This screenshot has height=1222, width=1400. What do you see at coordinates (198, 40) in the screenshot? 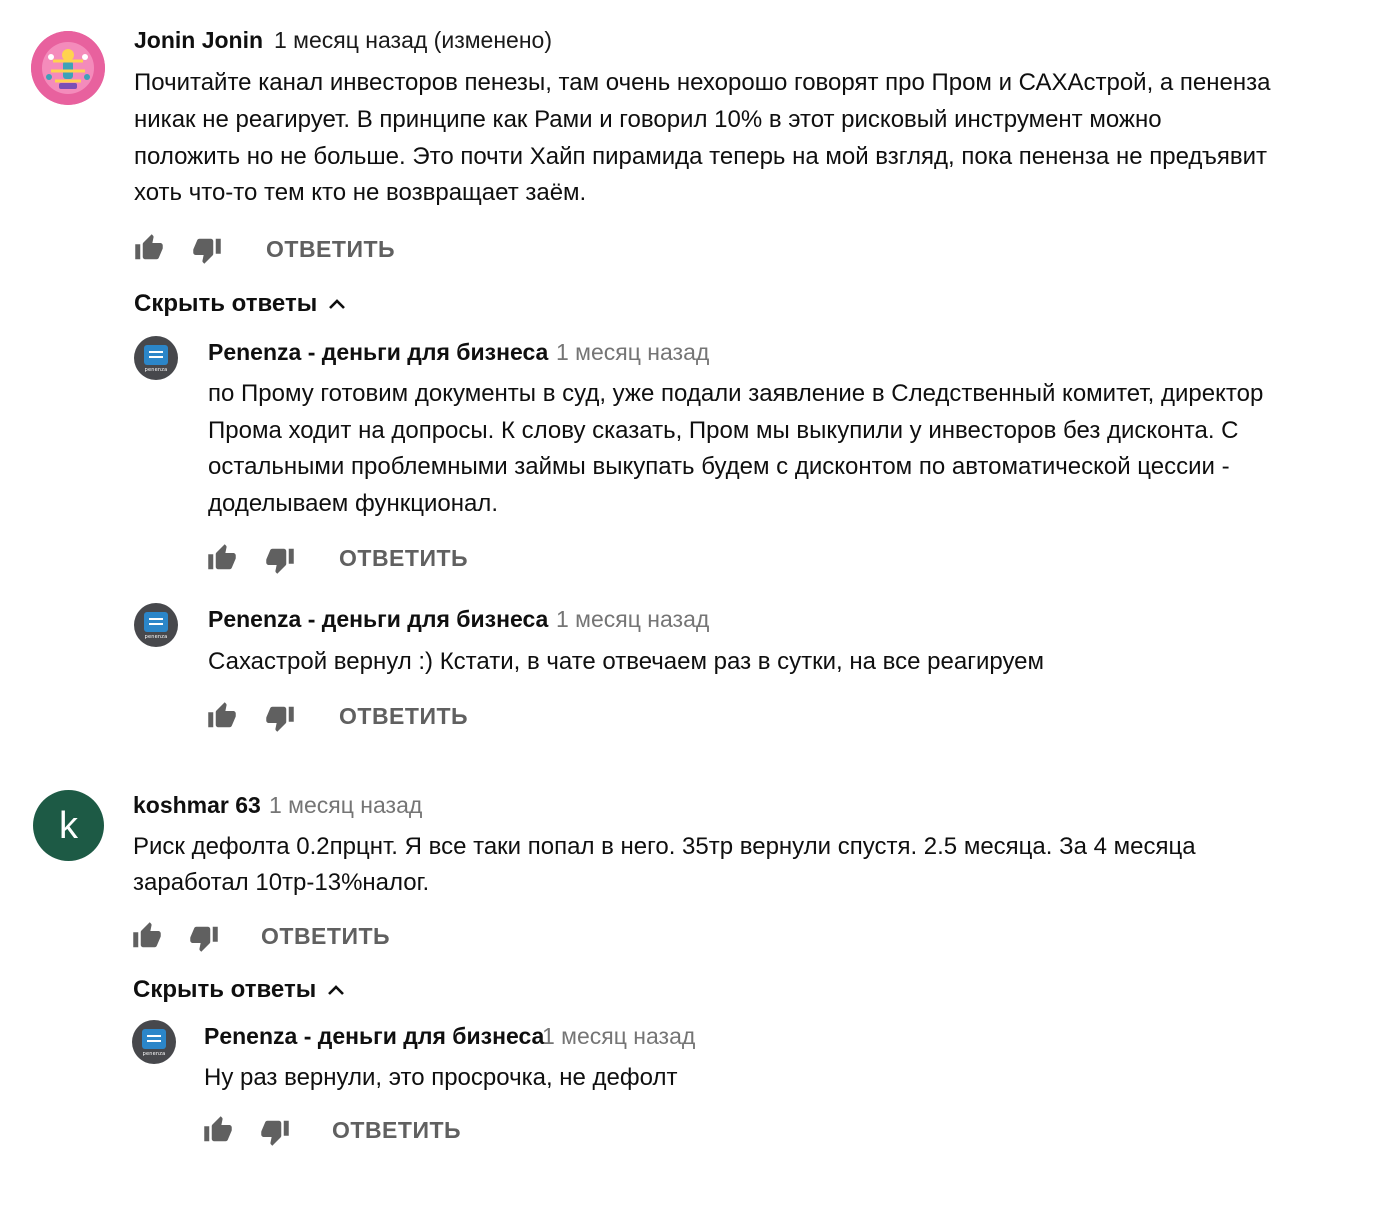
I see `comment-author: Jonin Jonin` at bounding box center [198, 40].